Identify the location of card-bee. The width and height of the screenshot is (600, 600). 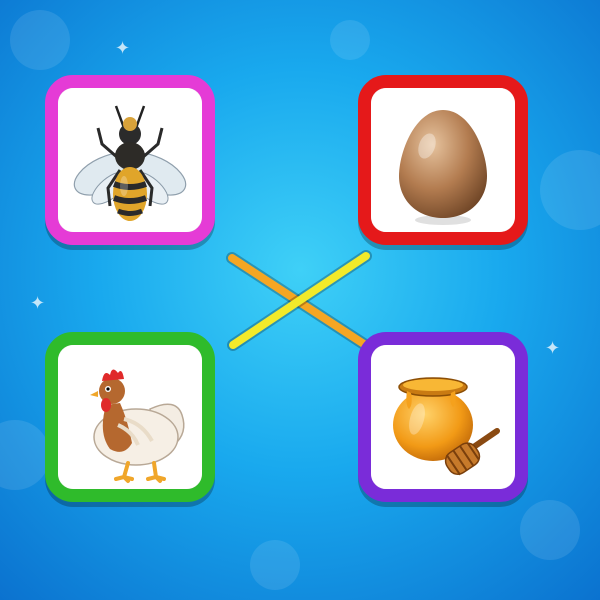
(130, 160).